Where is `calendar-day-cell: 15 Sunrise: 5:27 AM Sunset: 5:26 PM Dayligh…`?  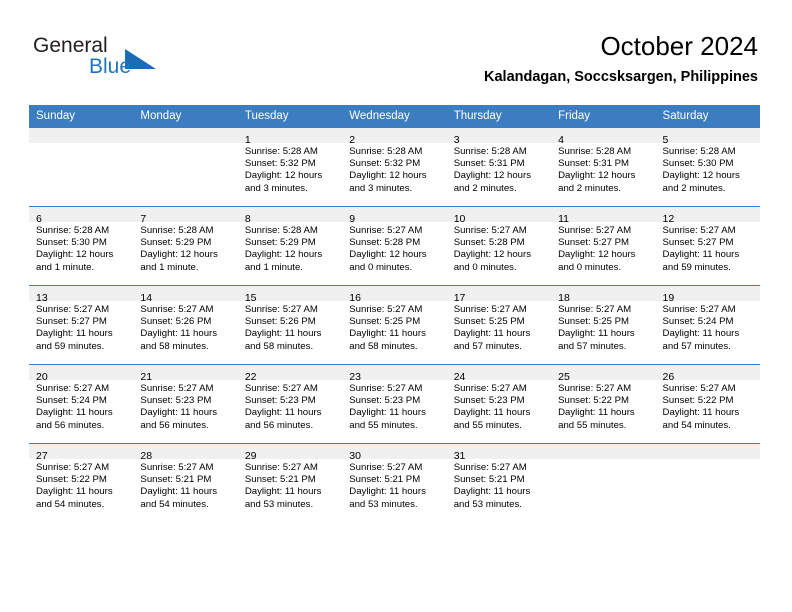 calendar-day-cell: 15 Sunrise: 5:27 AM Sunset: 5:26 PM Dayligh… is located at coordinates (290, 325).